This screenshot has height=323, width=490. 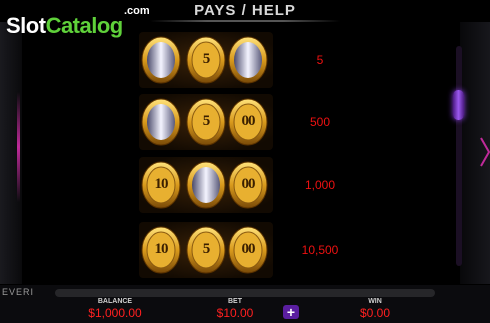 What do you see at coordinates (458, 105) in the screenshot?
I see `scrollbar-thumb` at bounding box center [458, 105].